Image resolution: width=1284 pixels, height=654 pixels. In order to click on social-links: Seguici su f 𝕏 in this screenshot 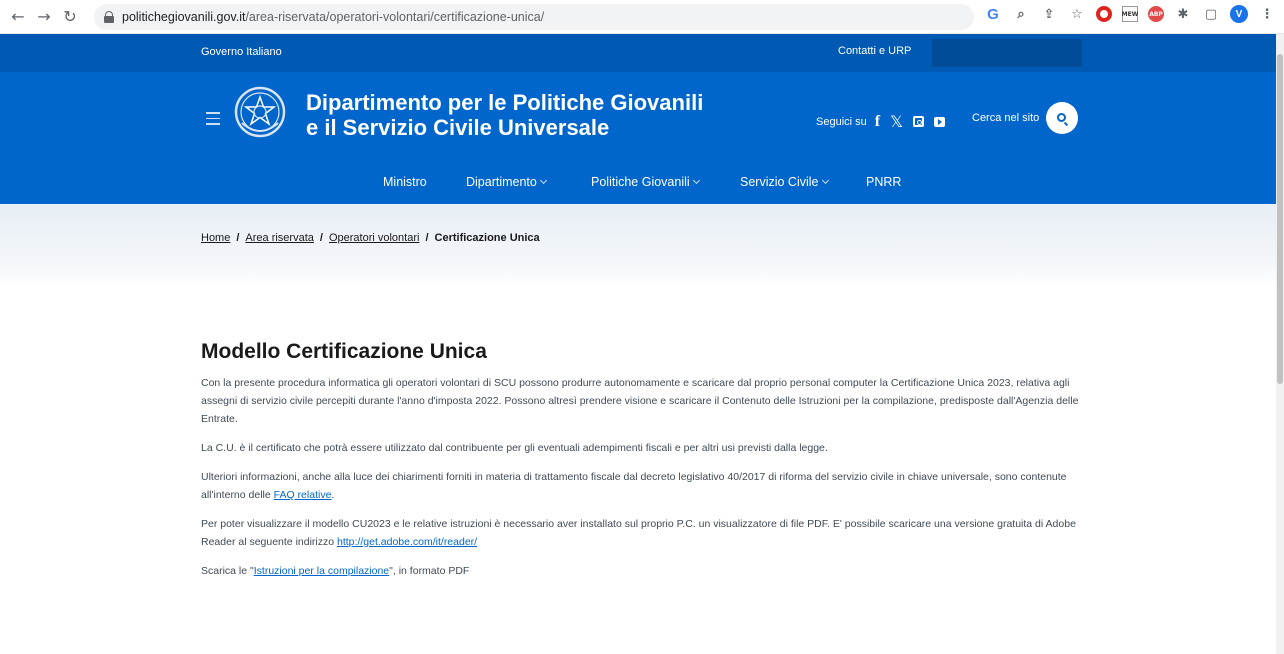, I will do `click(885, 121)`.